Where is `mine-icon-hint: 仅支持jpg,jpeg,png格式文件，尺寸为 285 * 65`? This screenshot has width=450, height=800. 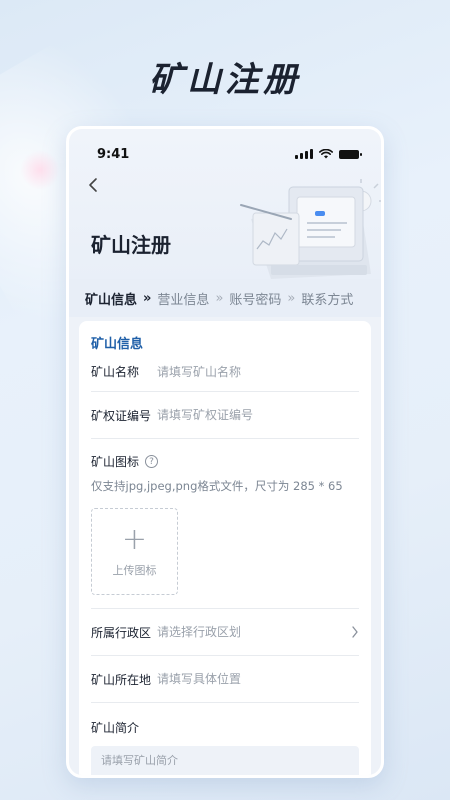 mine-icon-hint: 仅支持jpg,jpeg,png格式文件，尺寸为 285 * 65 is located at coordinates (217, 486).